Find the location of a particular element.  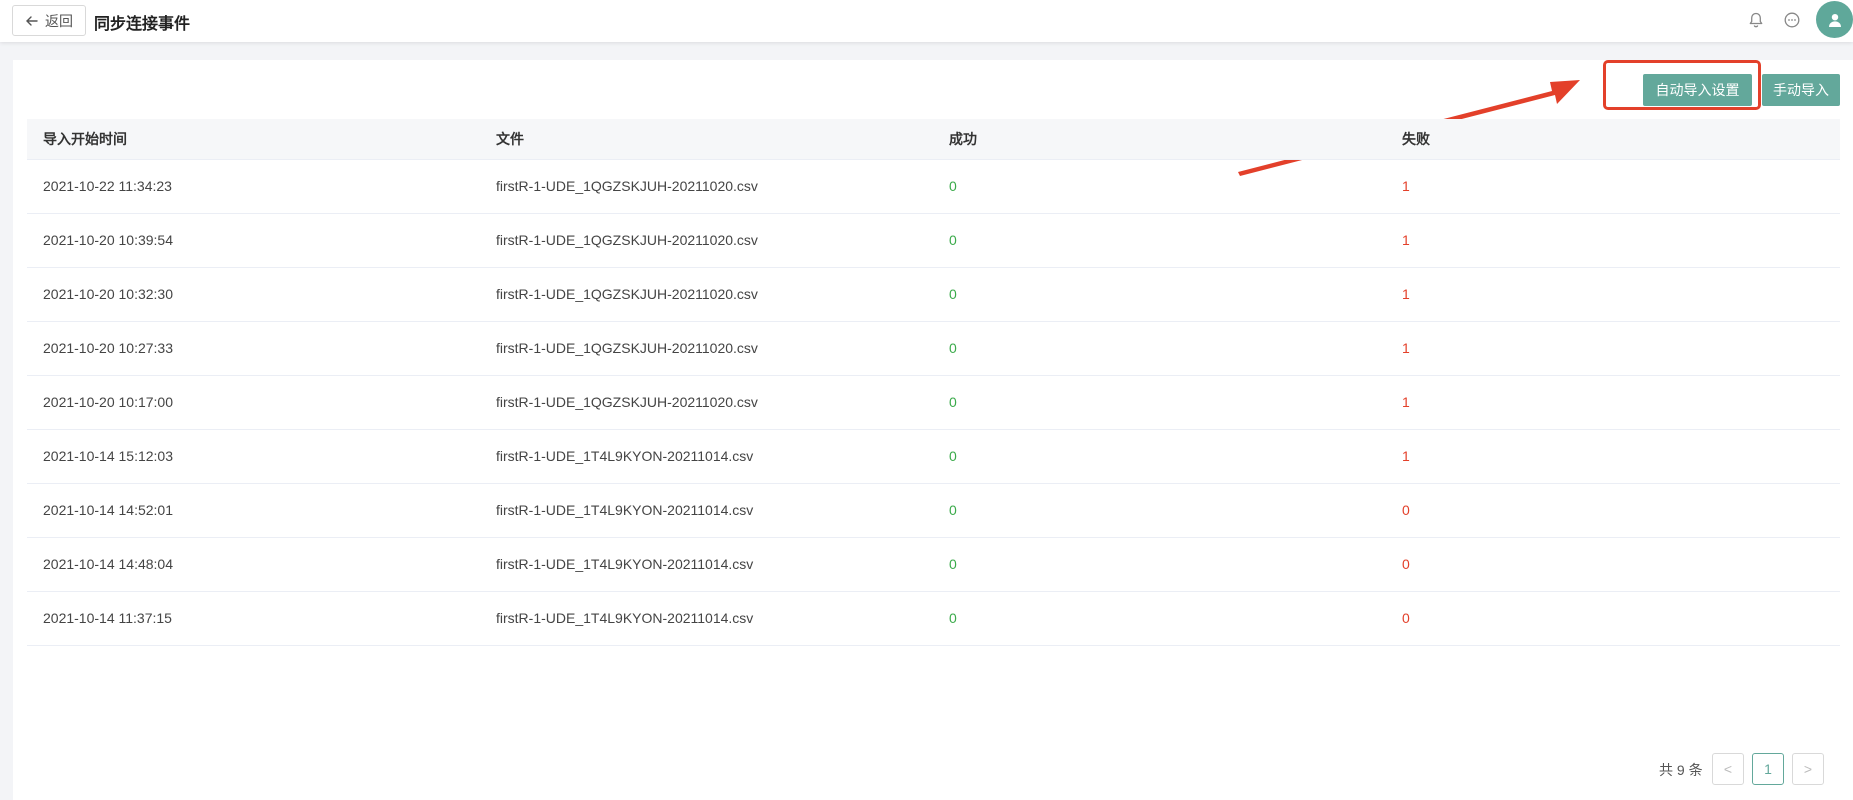

pagination-total: 共 9 条 is located at coordinates (1681, 770).